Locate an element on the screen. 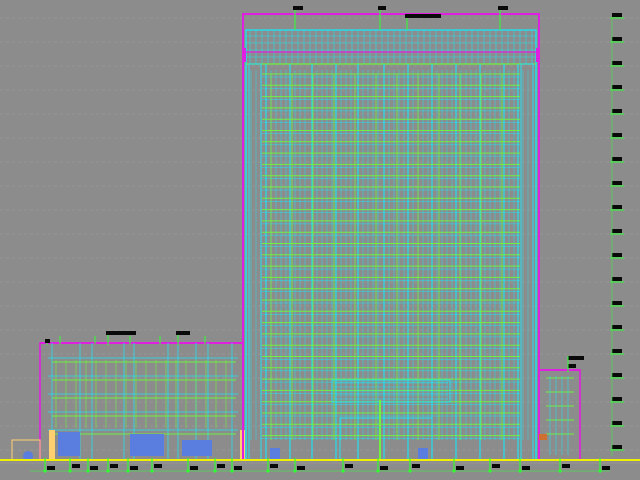 Image resolution: width=640 pixels, height=480 pixels. entrance-door is located at coordinates (423, 454).